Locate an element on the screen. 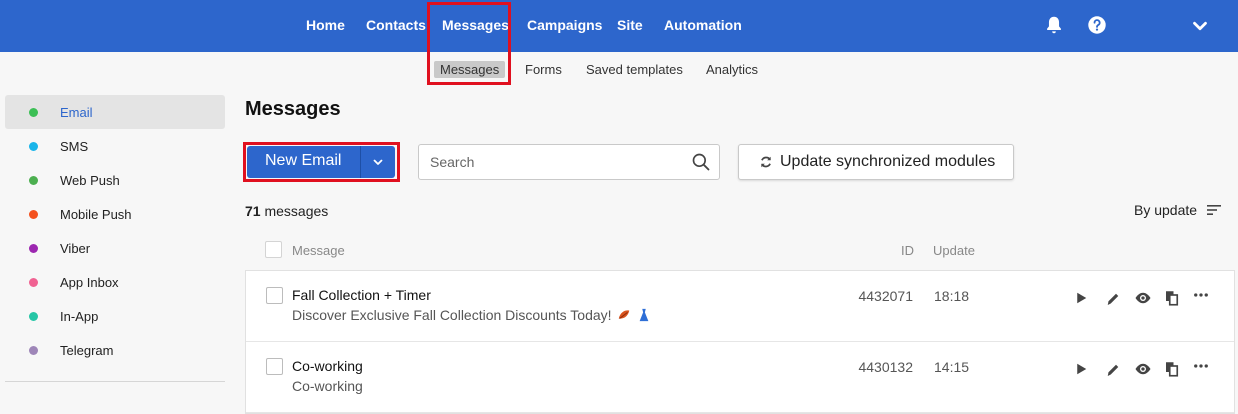 This screenshot has width=1238, height=414. message-id: 4432071 is located at coordinates (885, 296).